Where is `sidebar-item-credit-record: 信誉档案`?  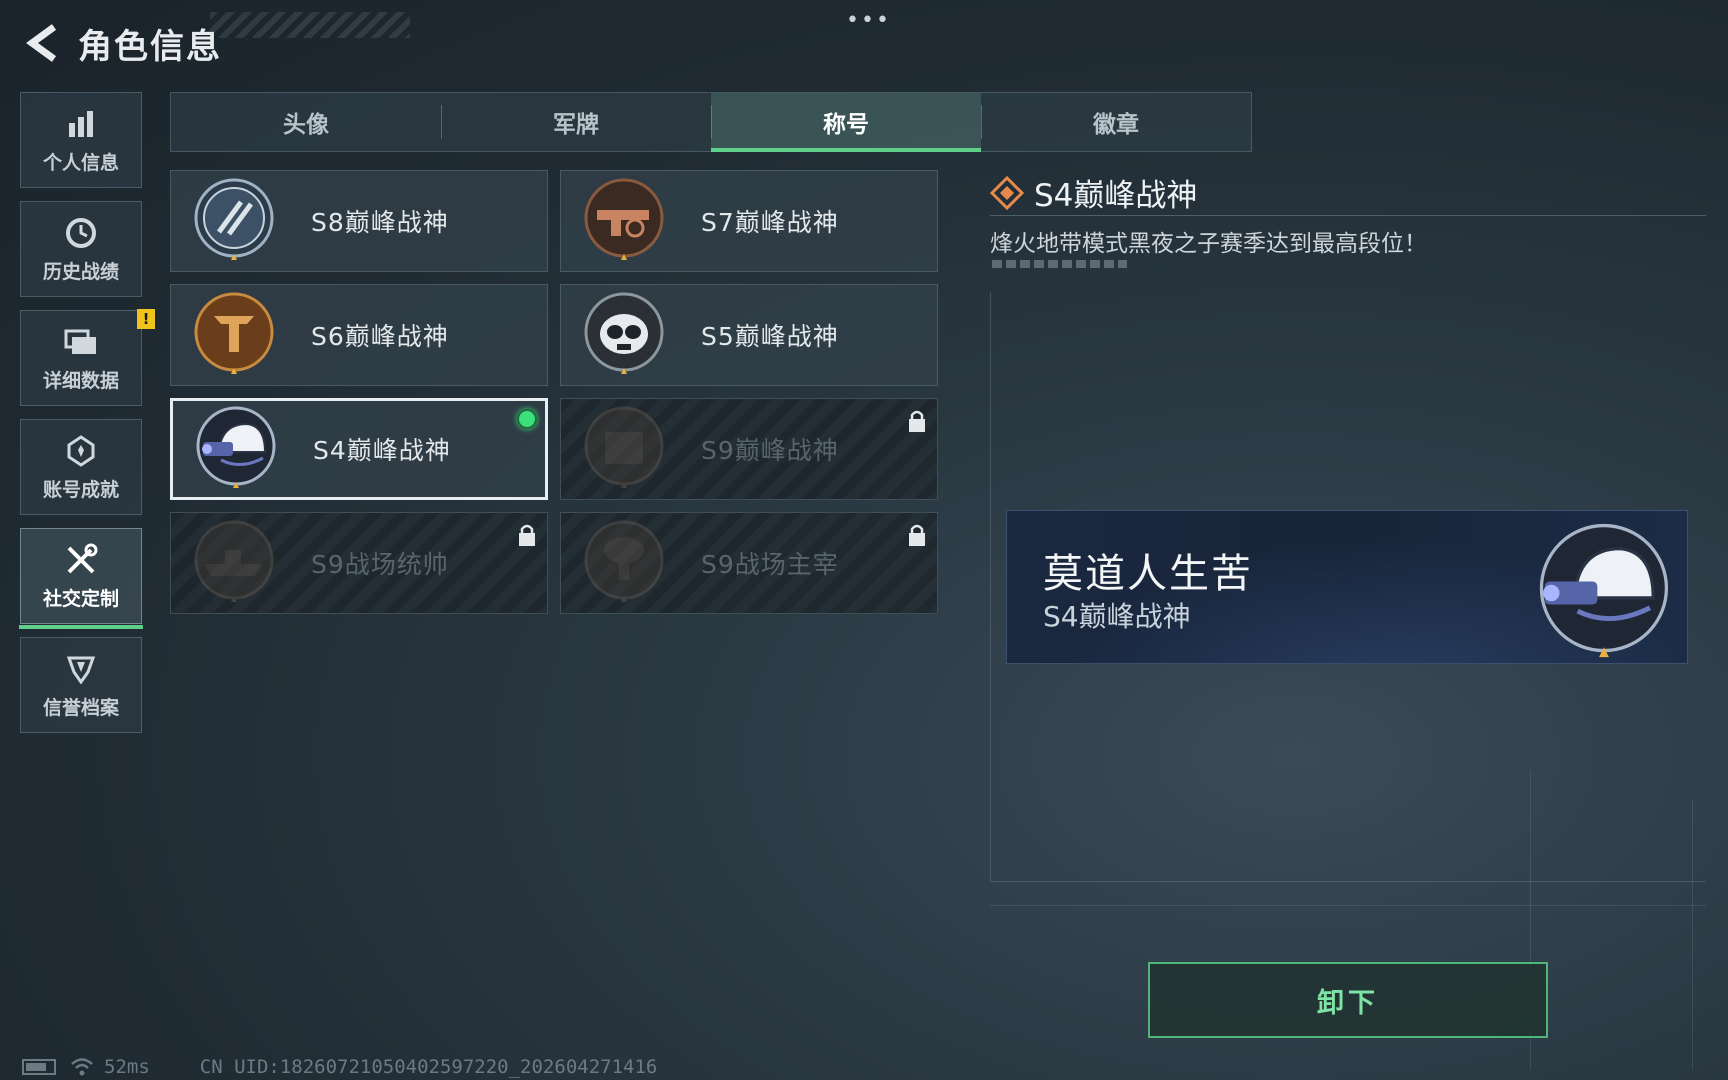 sidebar-item-credit-record: 信誉档案 is located at coordinates (81, 685).